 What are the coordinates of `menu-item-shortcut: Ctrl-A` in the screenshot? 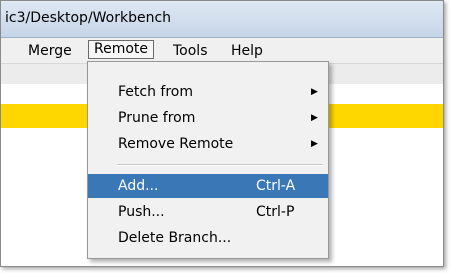 It's located at (276, 186).